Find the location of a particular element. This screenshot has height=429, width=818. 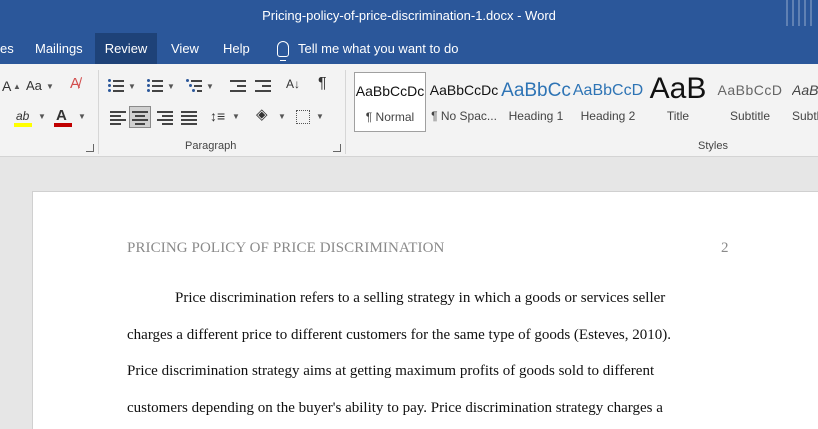

numbering-icon is located at coordinates (155, 86).